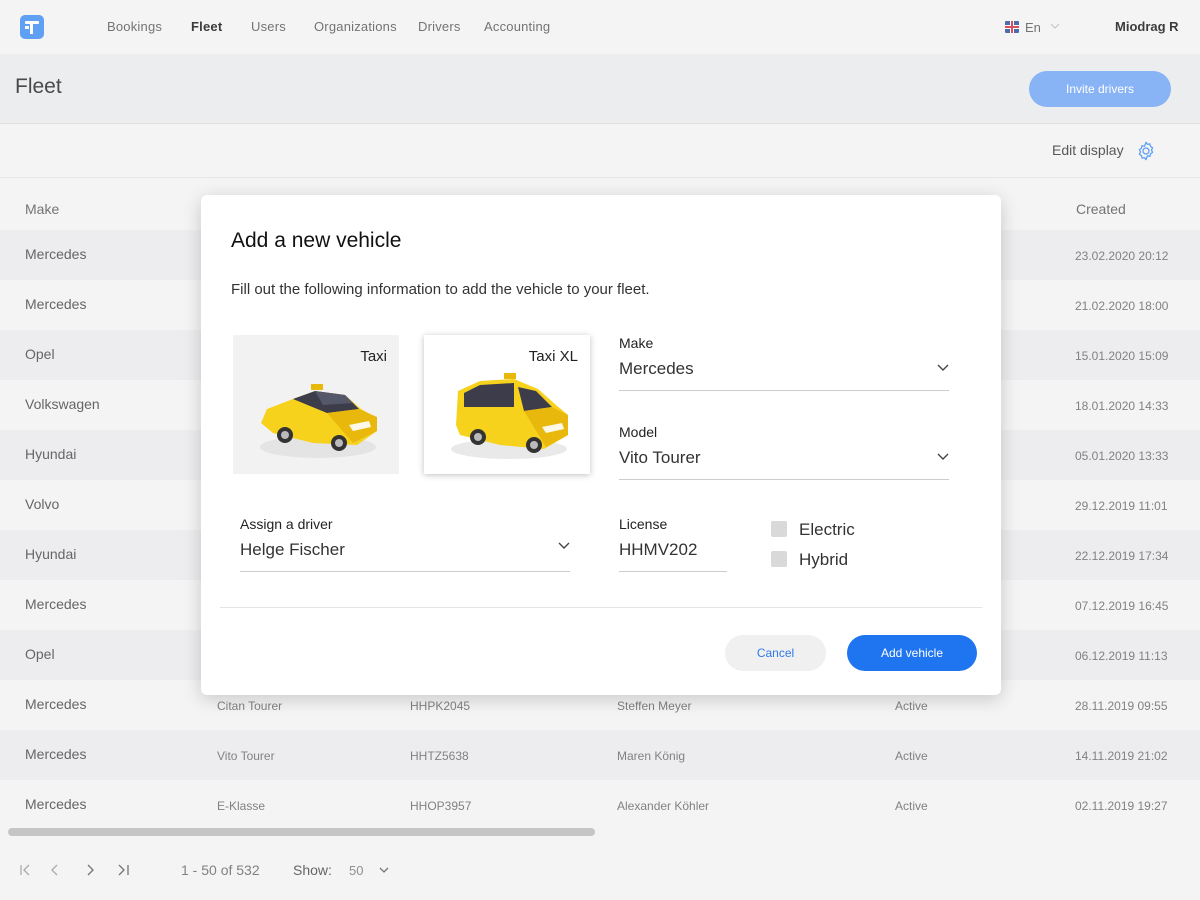 This screenshot has width=1200, height=900. Describe the element at coordinates (775, 653) in the screenshot. I see `cancel-button: Cancel` at that location.